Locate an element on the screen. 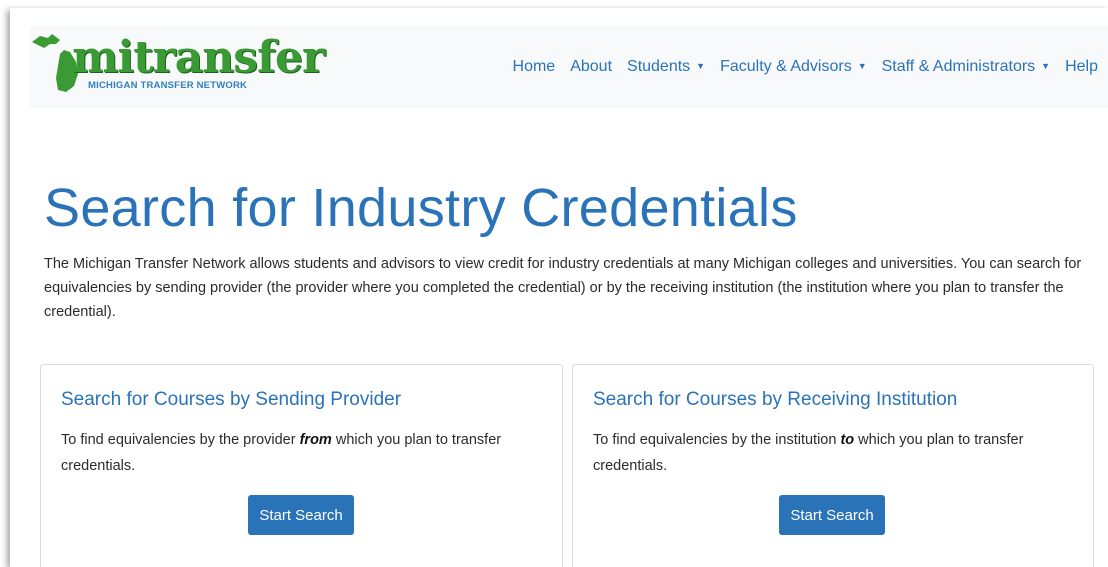 The width and height of the screenshot is (1108, 567). nav-home: Home is located at coordinates (534, 67).